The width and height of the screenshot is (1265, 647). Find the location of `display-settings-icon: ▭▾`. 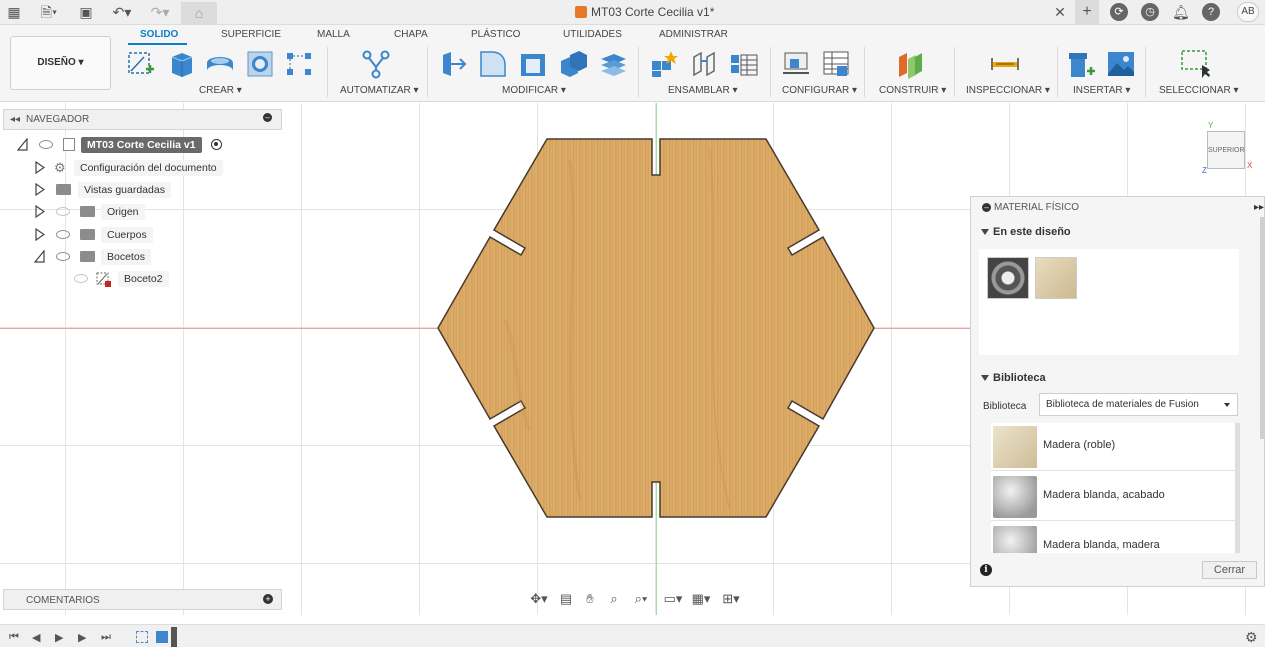

display-settings-icon: ▭▾ is located at coordinates (673, 599).